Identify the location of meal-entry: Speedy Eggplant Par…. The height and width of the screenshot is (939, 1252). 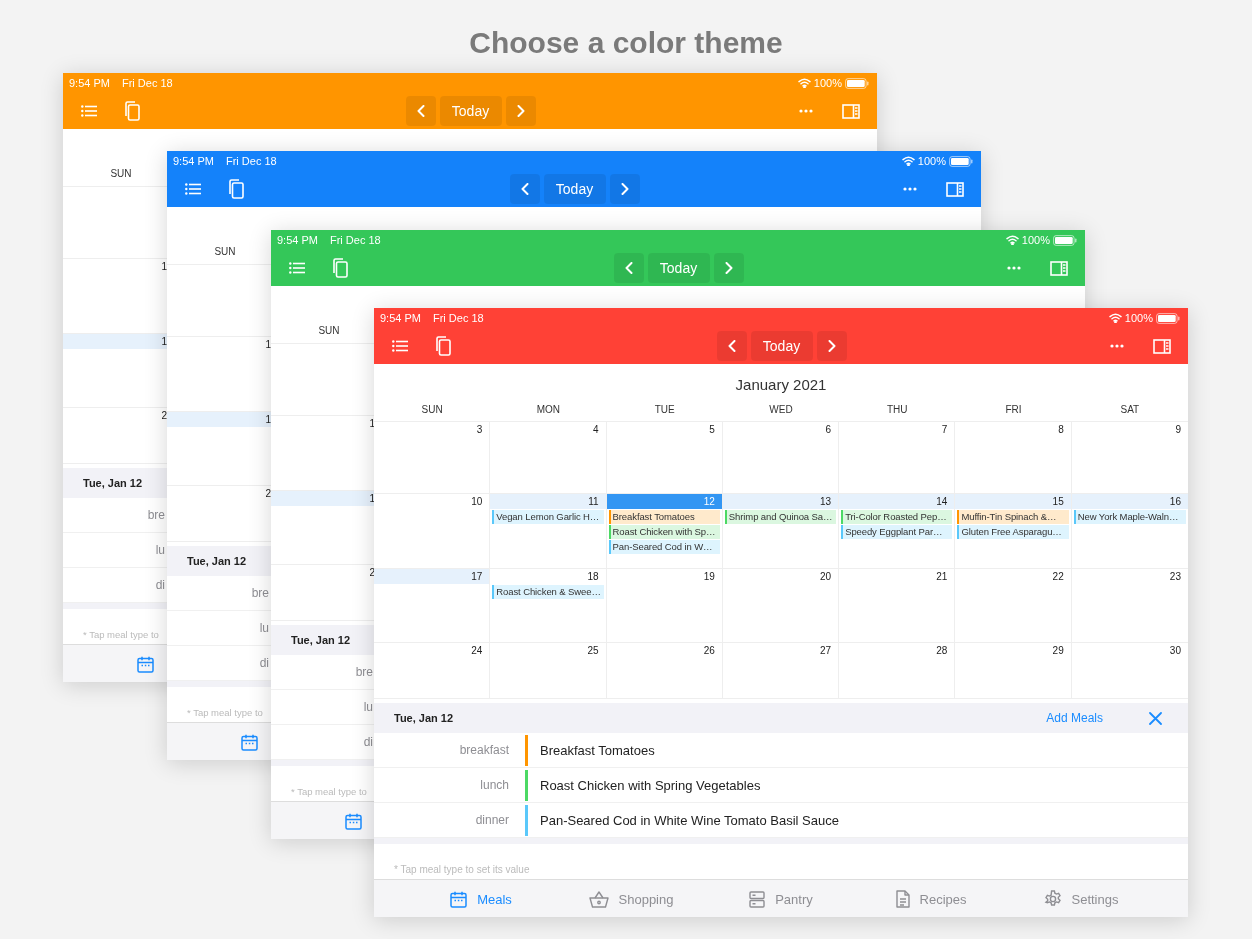
(897, 532).